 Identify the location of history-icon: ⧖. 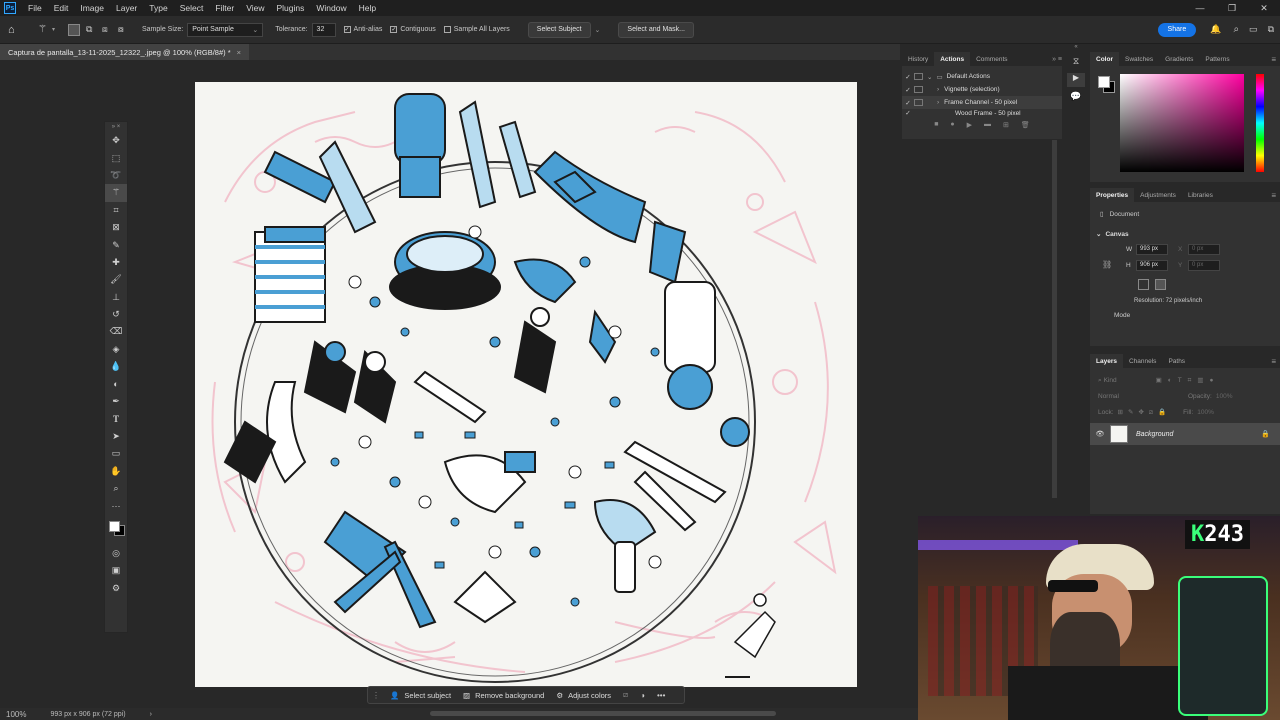
(1076, 61).